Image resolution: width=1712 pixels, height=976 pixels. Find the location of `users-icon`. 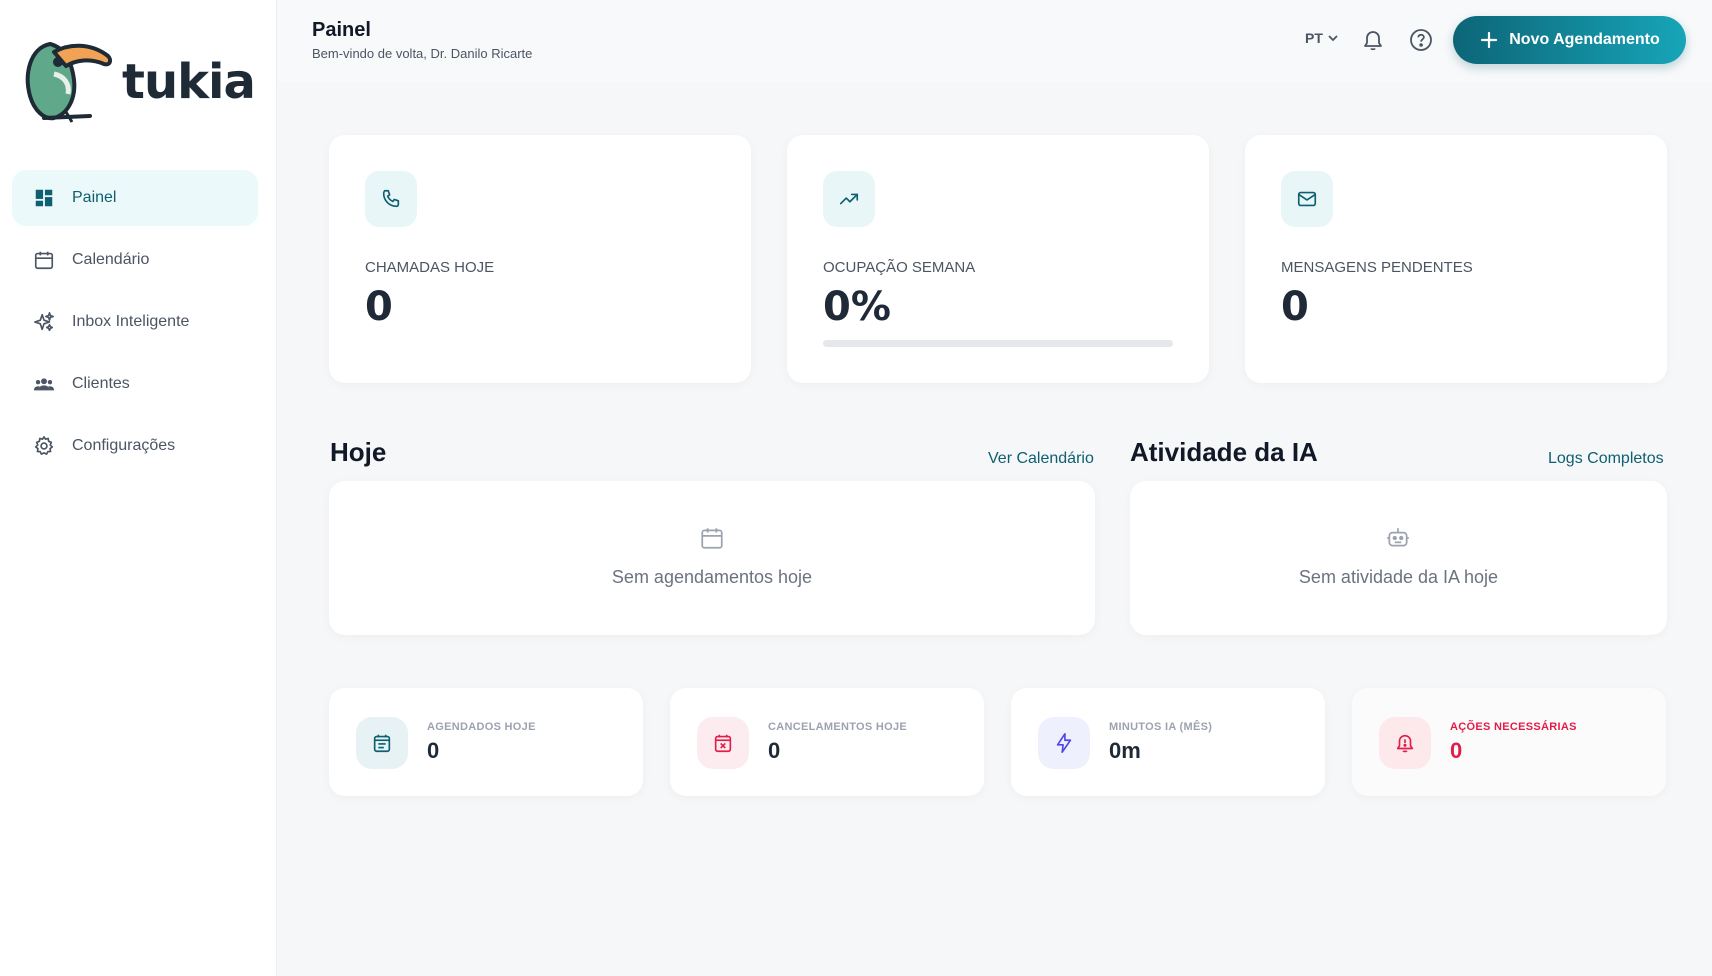

users-icon is located at coordinates (44, 384).